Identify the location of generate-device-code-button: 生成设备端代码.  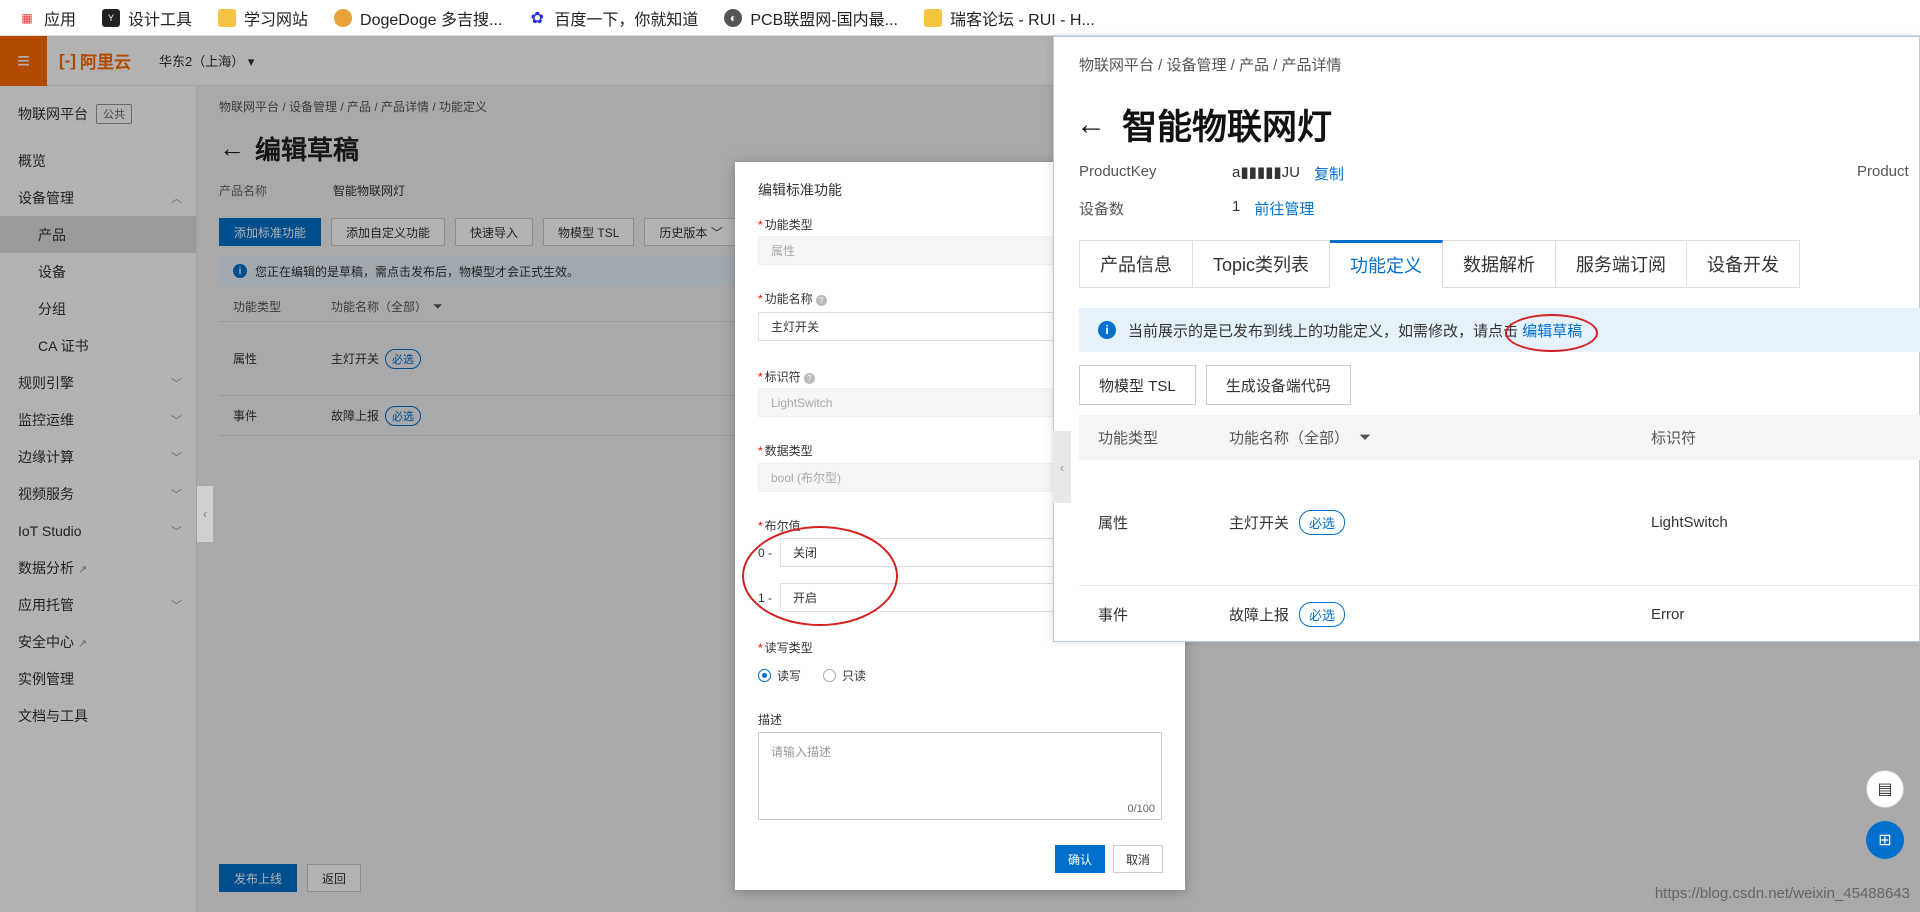
(1278, 385).